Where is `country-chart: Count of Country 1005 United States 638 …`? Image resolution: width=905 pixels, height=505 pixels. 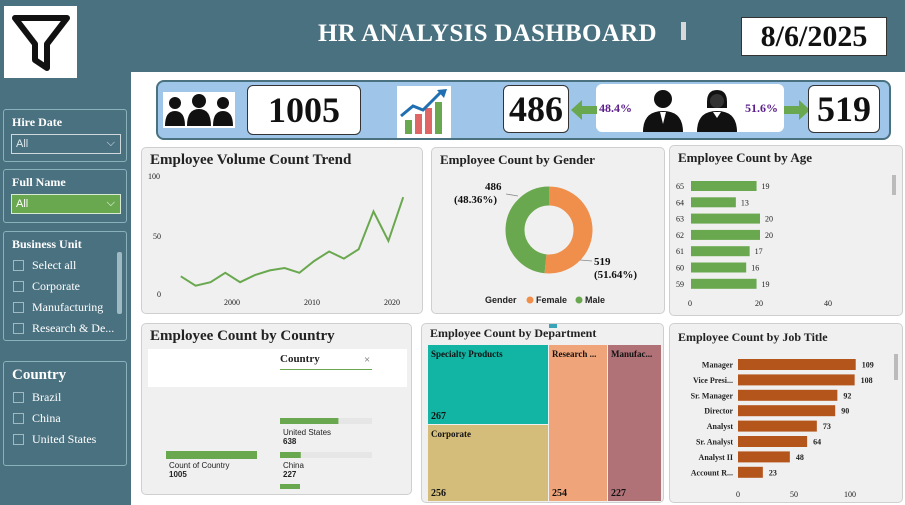
country-chart: Count of Country 1005 United States 638 … is located at coordinates (269, 453).